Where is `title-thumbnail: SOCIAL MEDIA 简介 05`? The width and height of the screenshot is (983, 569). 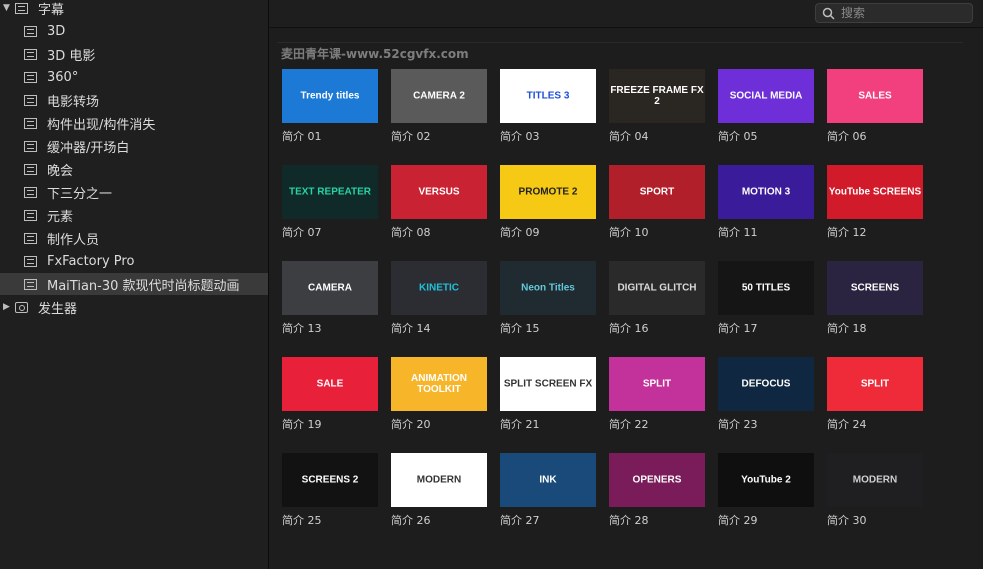
title-thumbnail: SOCIAL MEDIA 简介 05 is located at coordinates (766, 107).